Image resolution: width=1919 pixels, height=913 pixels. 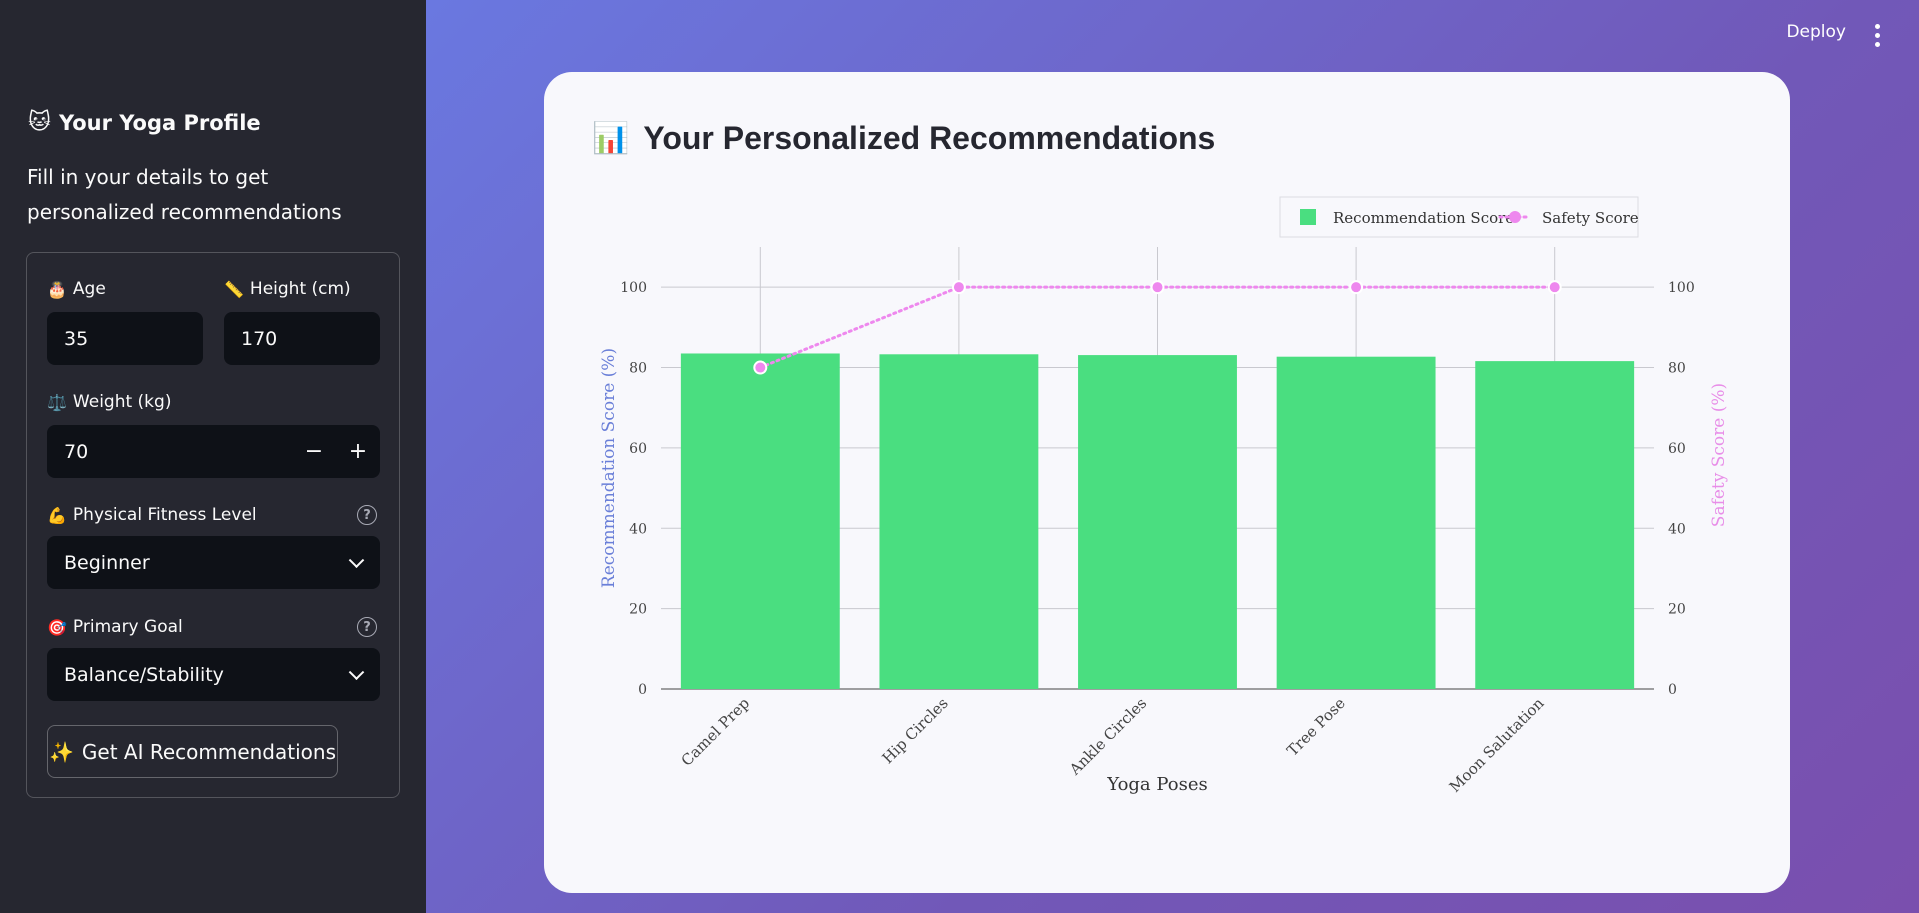 I want to click on goal-help-icon: ?, so click(x=367, y=627).